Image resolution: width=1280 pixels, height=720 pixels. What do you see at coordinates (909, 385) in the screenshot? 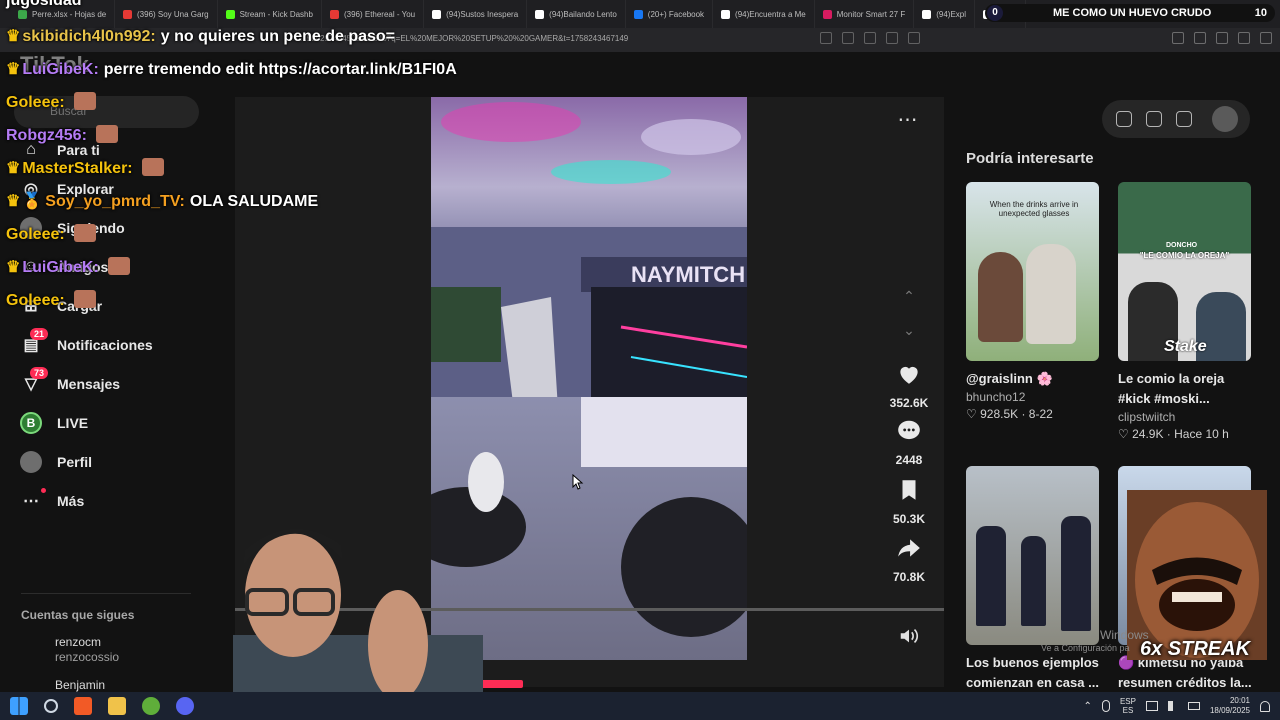
I see `like-button: 352.6K` at bounding box center [909, 385].